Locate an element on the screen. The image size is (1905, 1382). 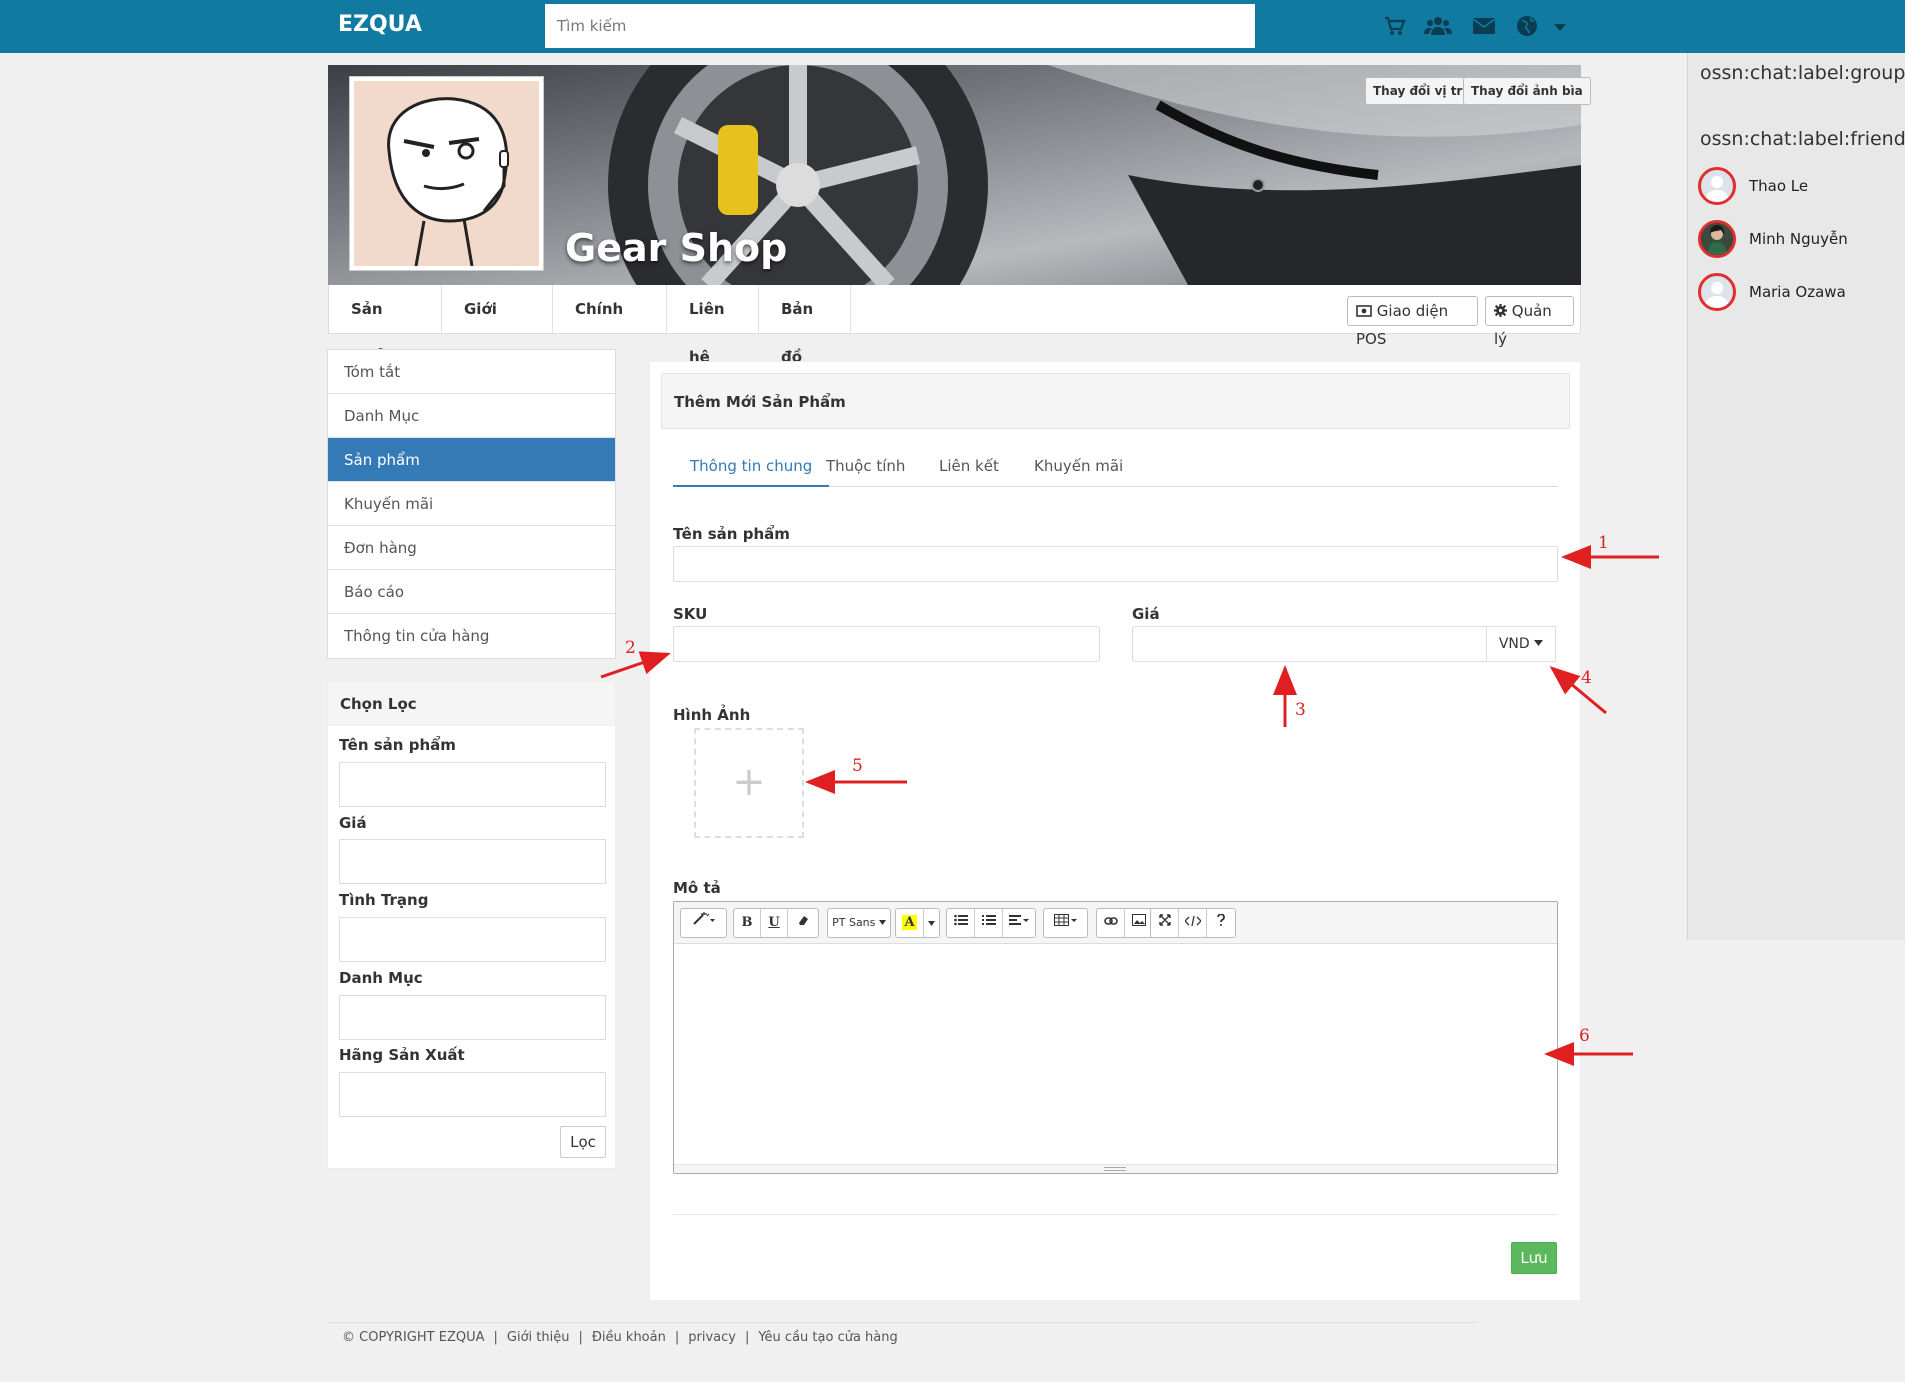
sidebar-item-reports: Báo cáo is located at coordinates (471, 592).